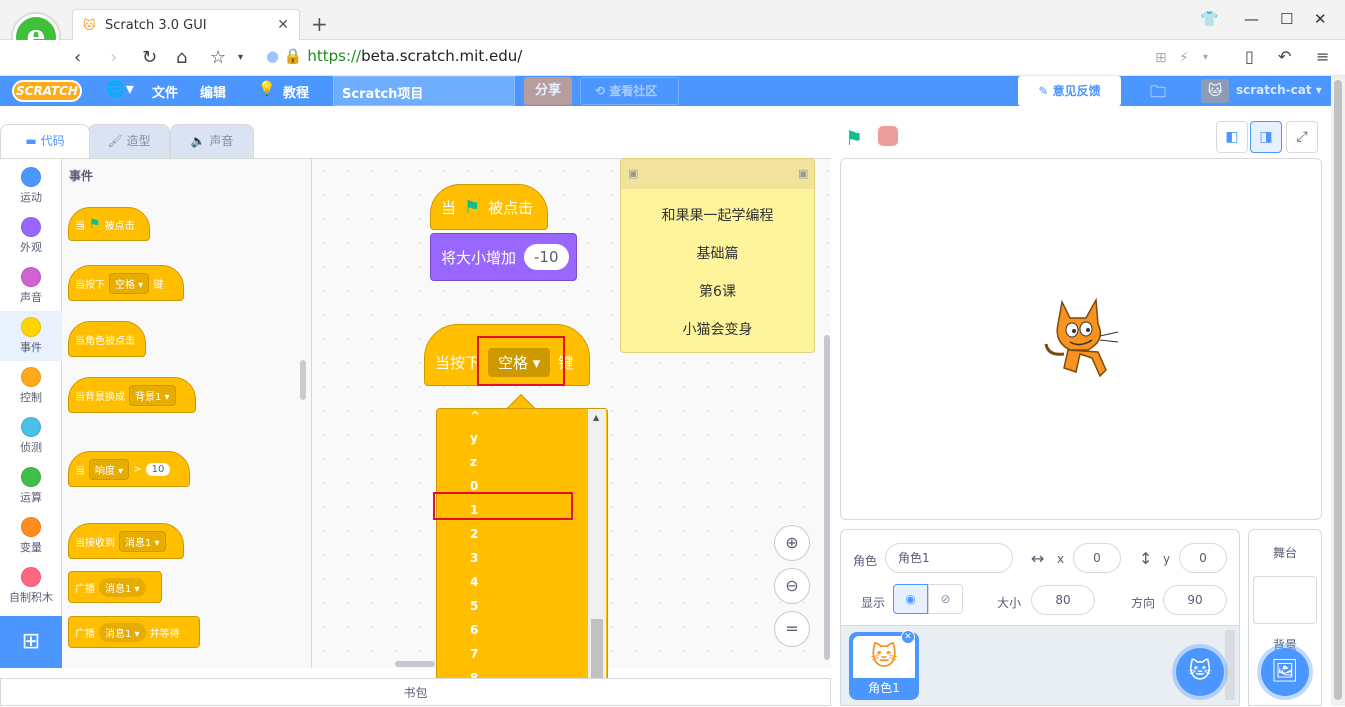 This screenshot has width=1345, height=707. I want to click on block-when-receive: 当接收到 消息1 ▾, so click(126, 541).